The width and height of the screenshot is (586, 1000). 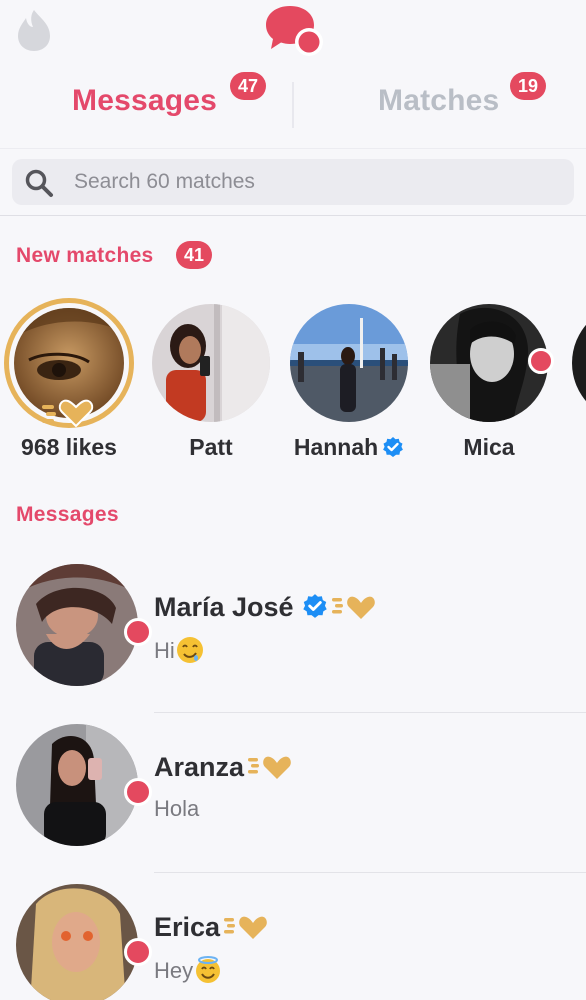 What do you see at coordinates (489, 385) in the screenshot?
I see `new-match-card: Mica` at bounding box center [489, 385].